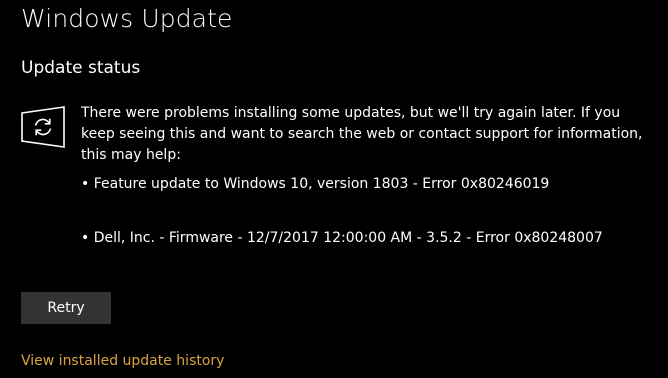  I want to click on update-sync-icon, so click(43, 127).